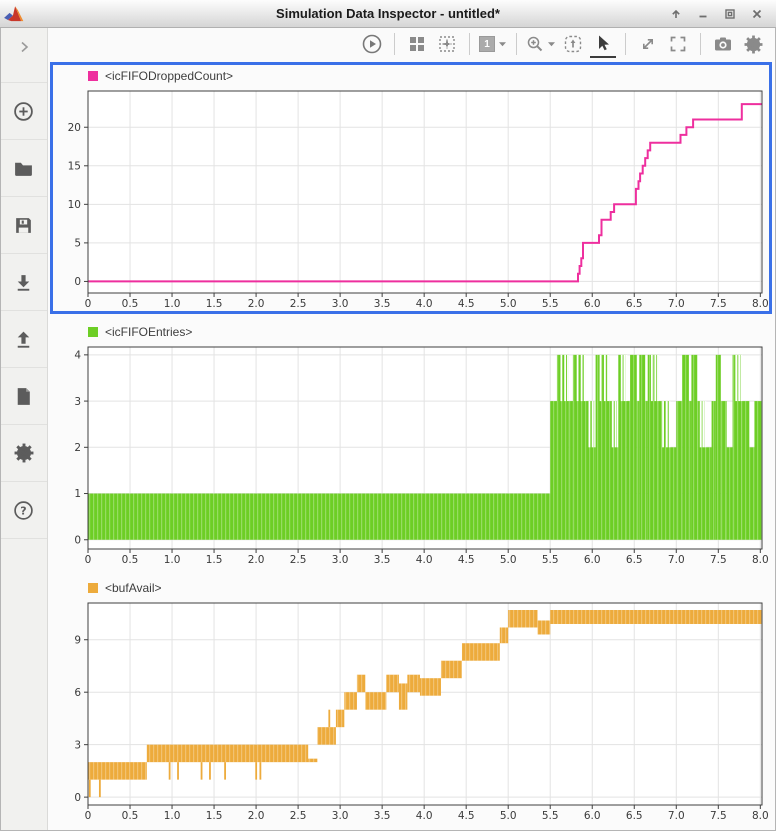  I want to click on pointer-icon, so click(603, 44).